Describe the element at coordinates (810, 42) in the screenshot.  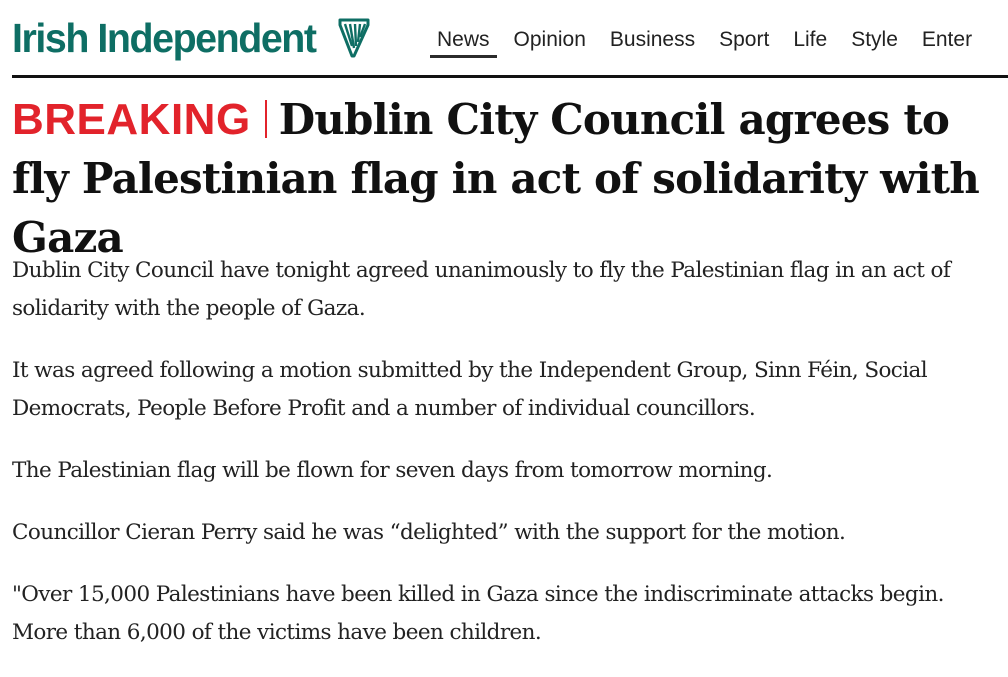
I see `nav-item-life: Life` at that location.